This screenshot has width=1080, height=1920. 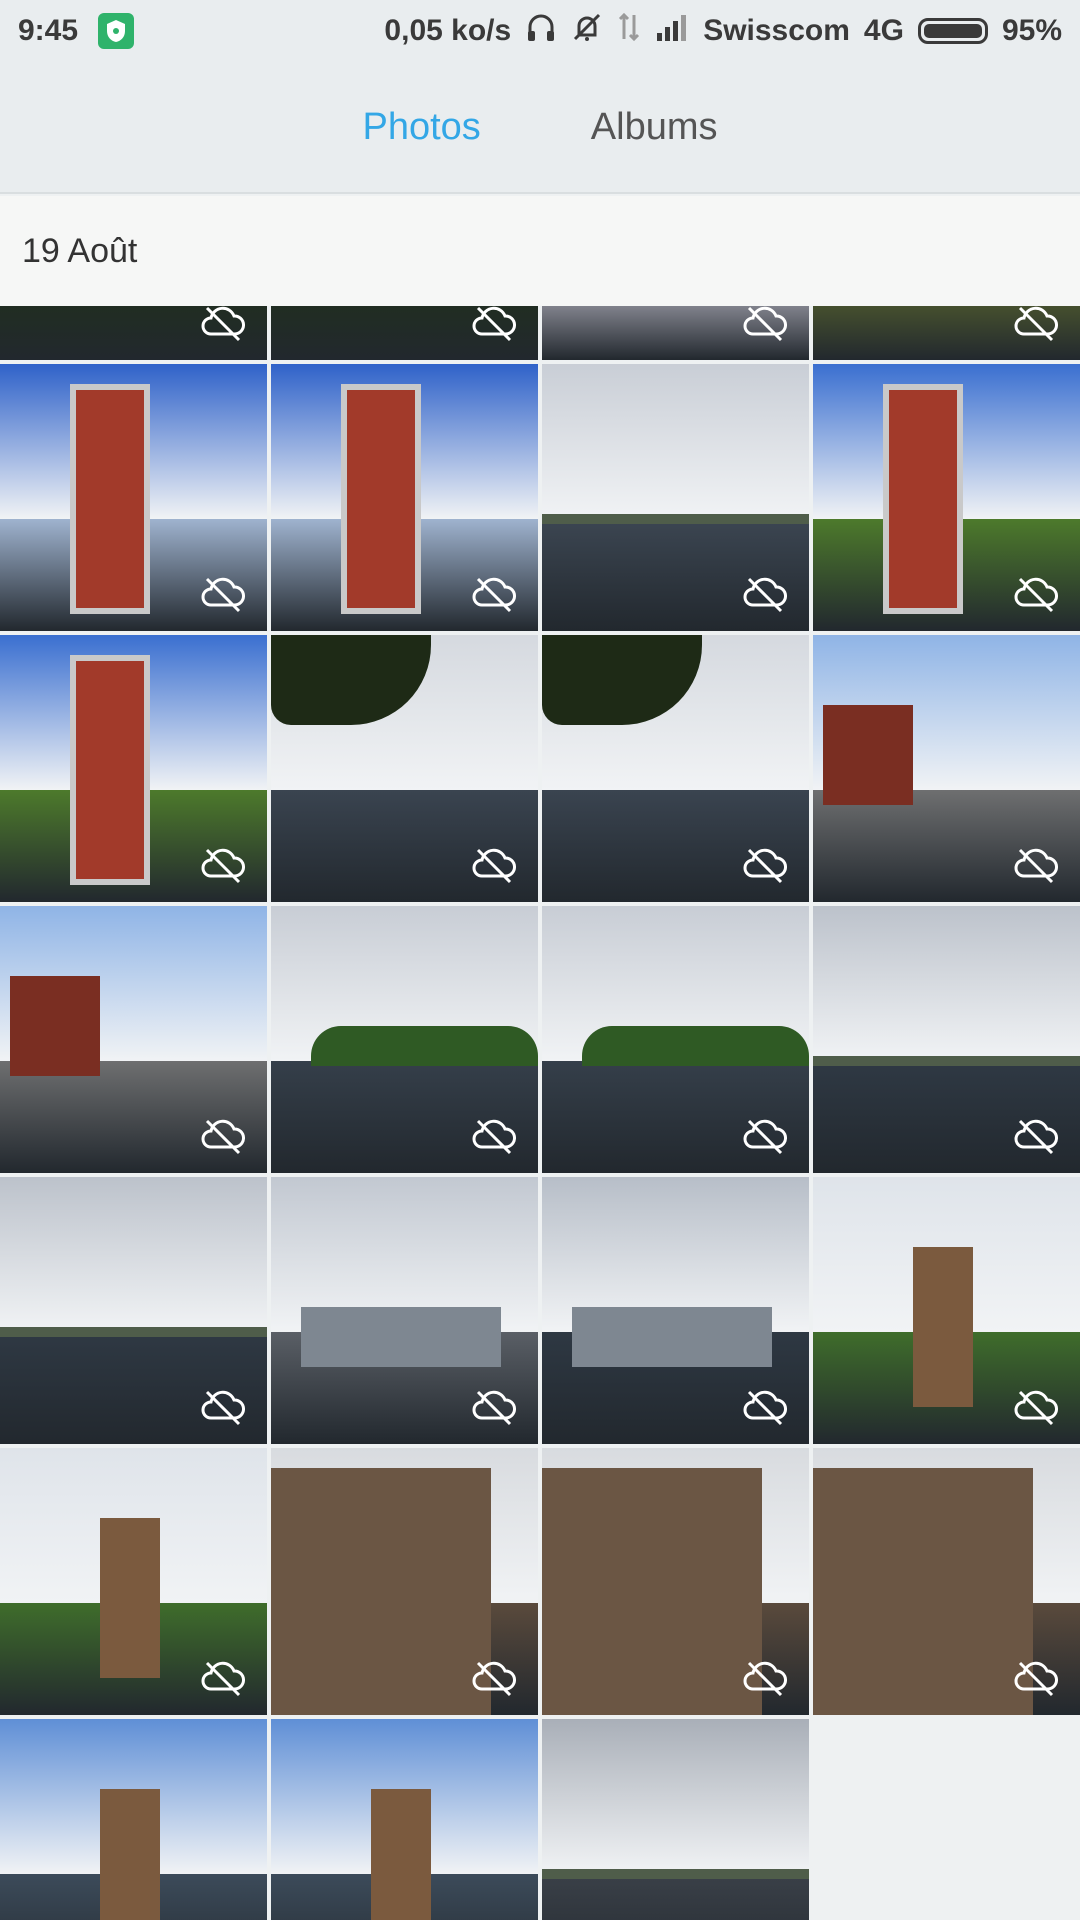 What do you see at coordinates (421, 127) in the screenshot?
I see `tab-photos: Photos` at bounding box center [421, 127].